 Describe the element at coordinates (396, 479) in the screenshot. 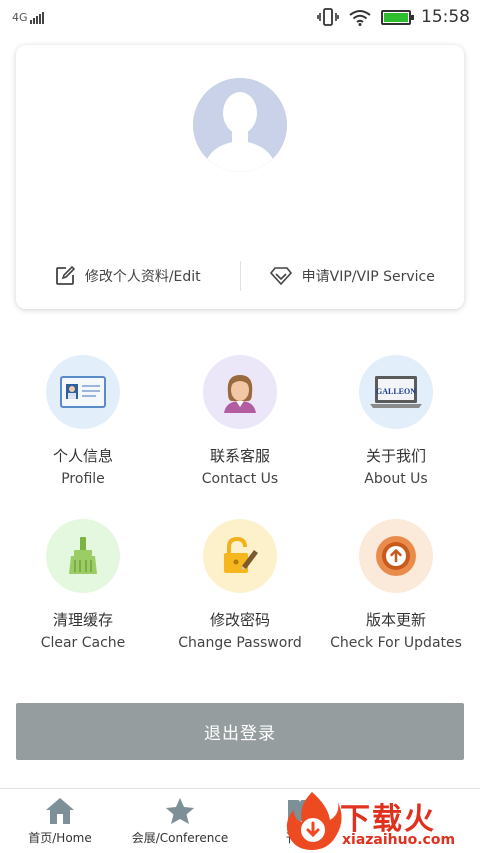

I see `menu-label-en: About Us` at that location.